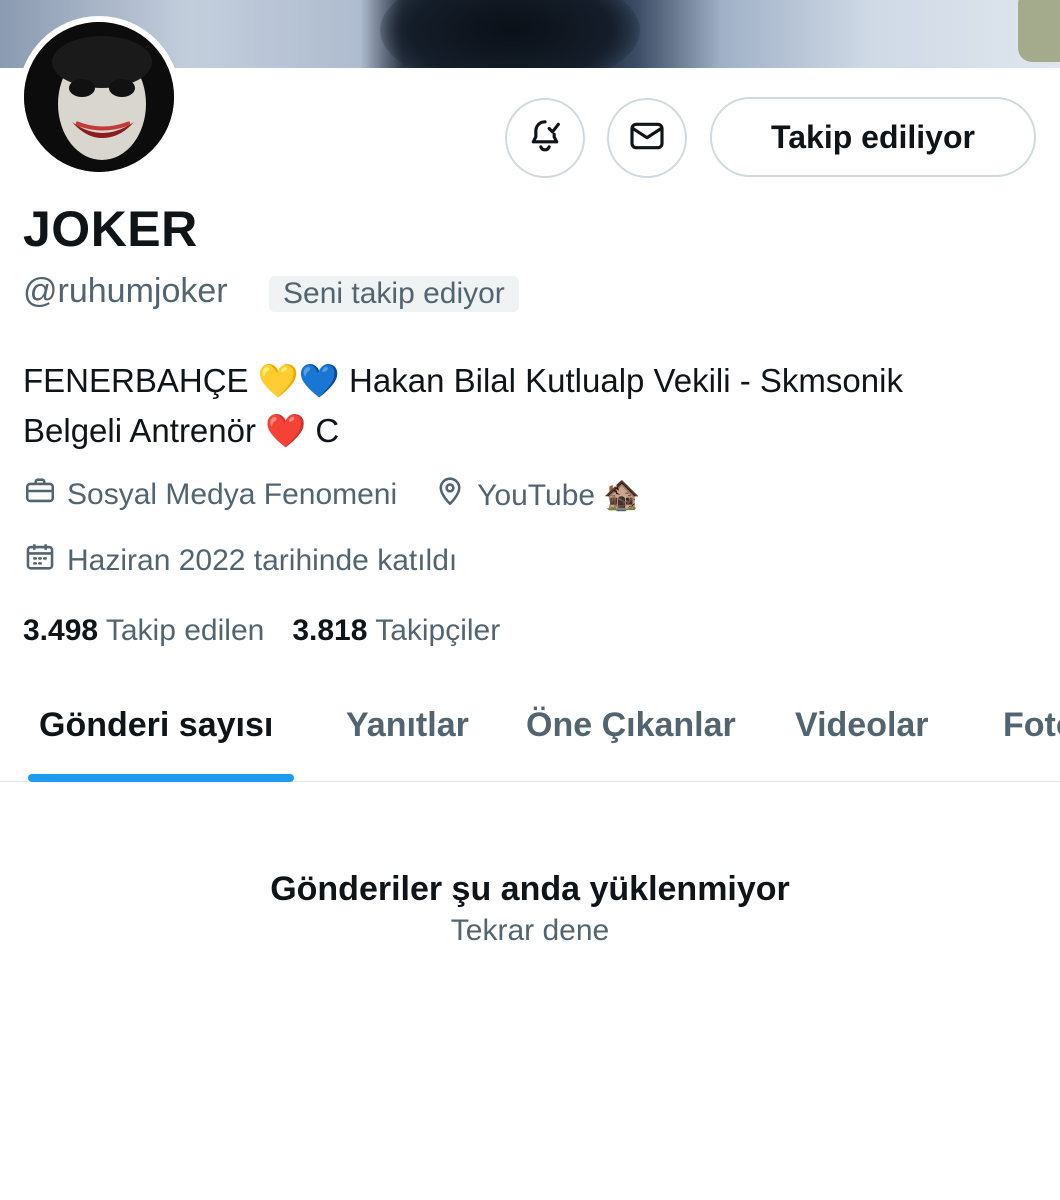 The width and height of the screenshot is (1060, 1200). I want to click on profile-handle: @ruhumjoker, so click(125, 291).